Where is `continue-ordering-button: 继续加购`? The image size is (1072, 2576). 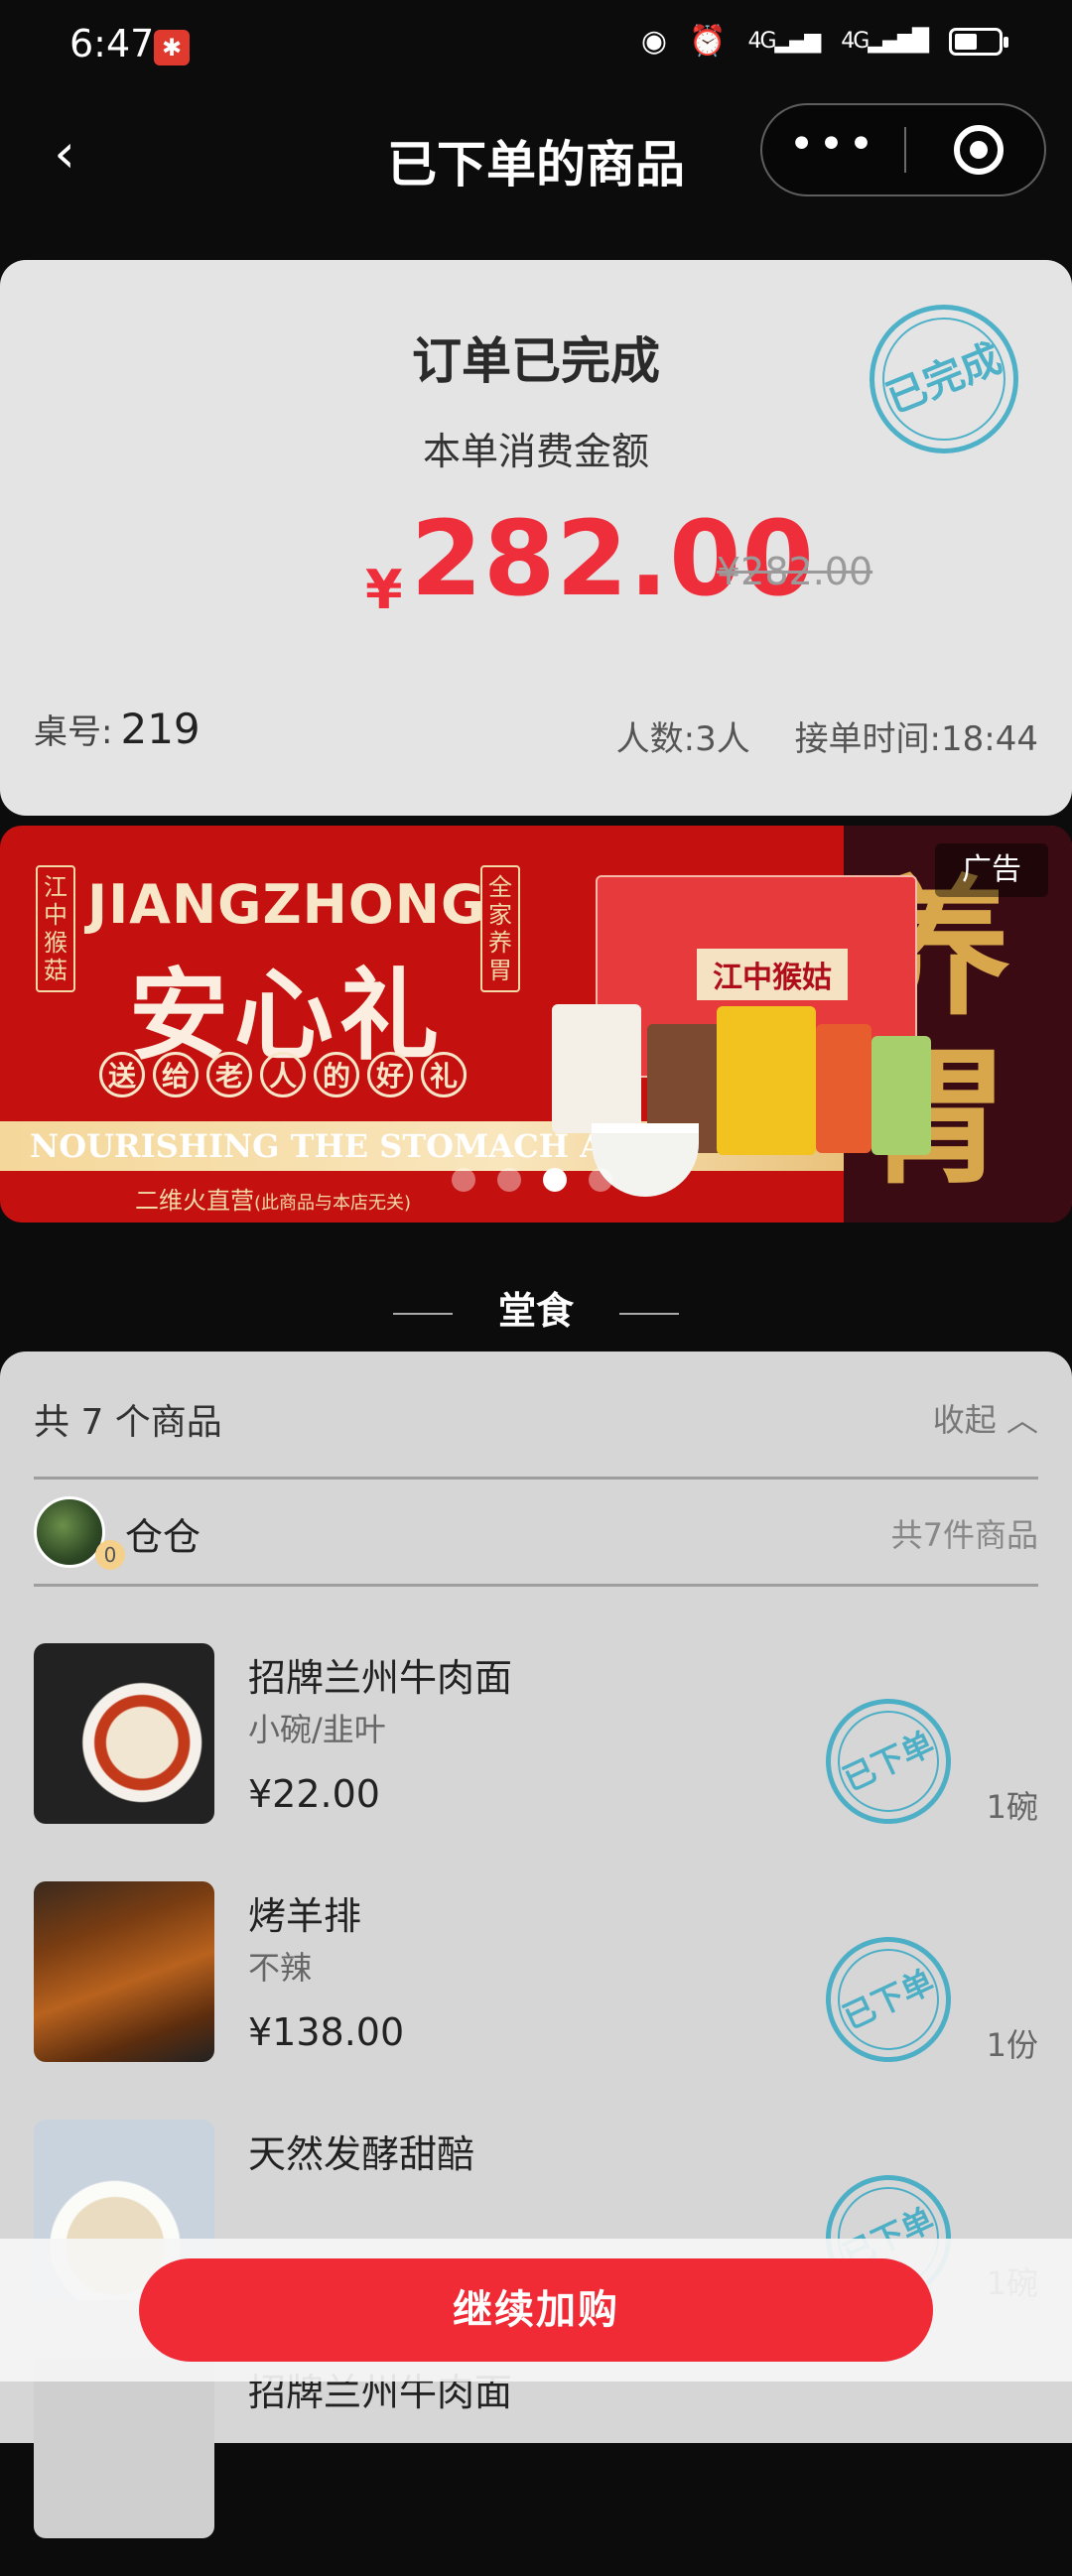
continue-ordering-button: 继续加购 is located at coordinates (536, 2310).